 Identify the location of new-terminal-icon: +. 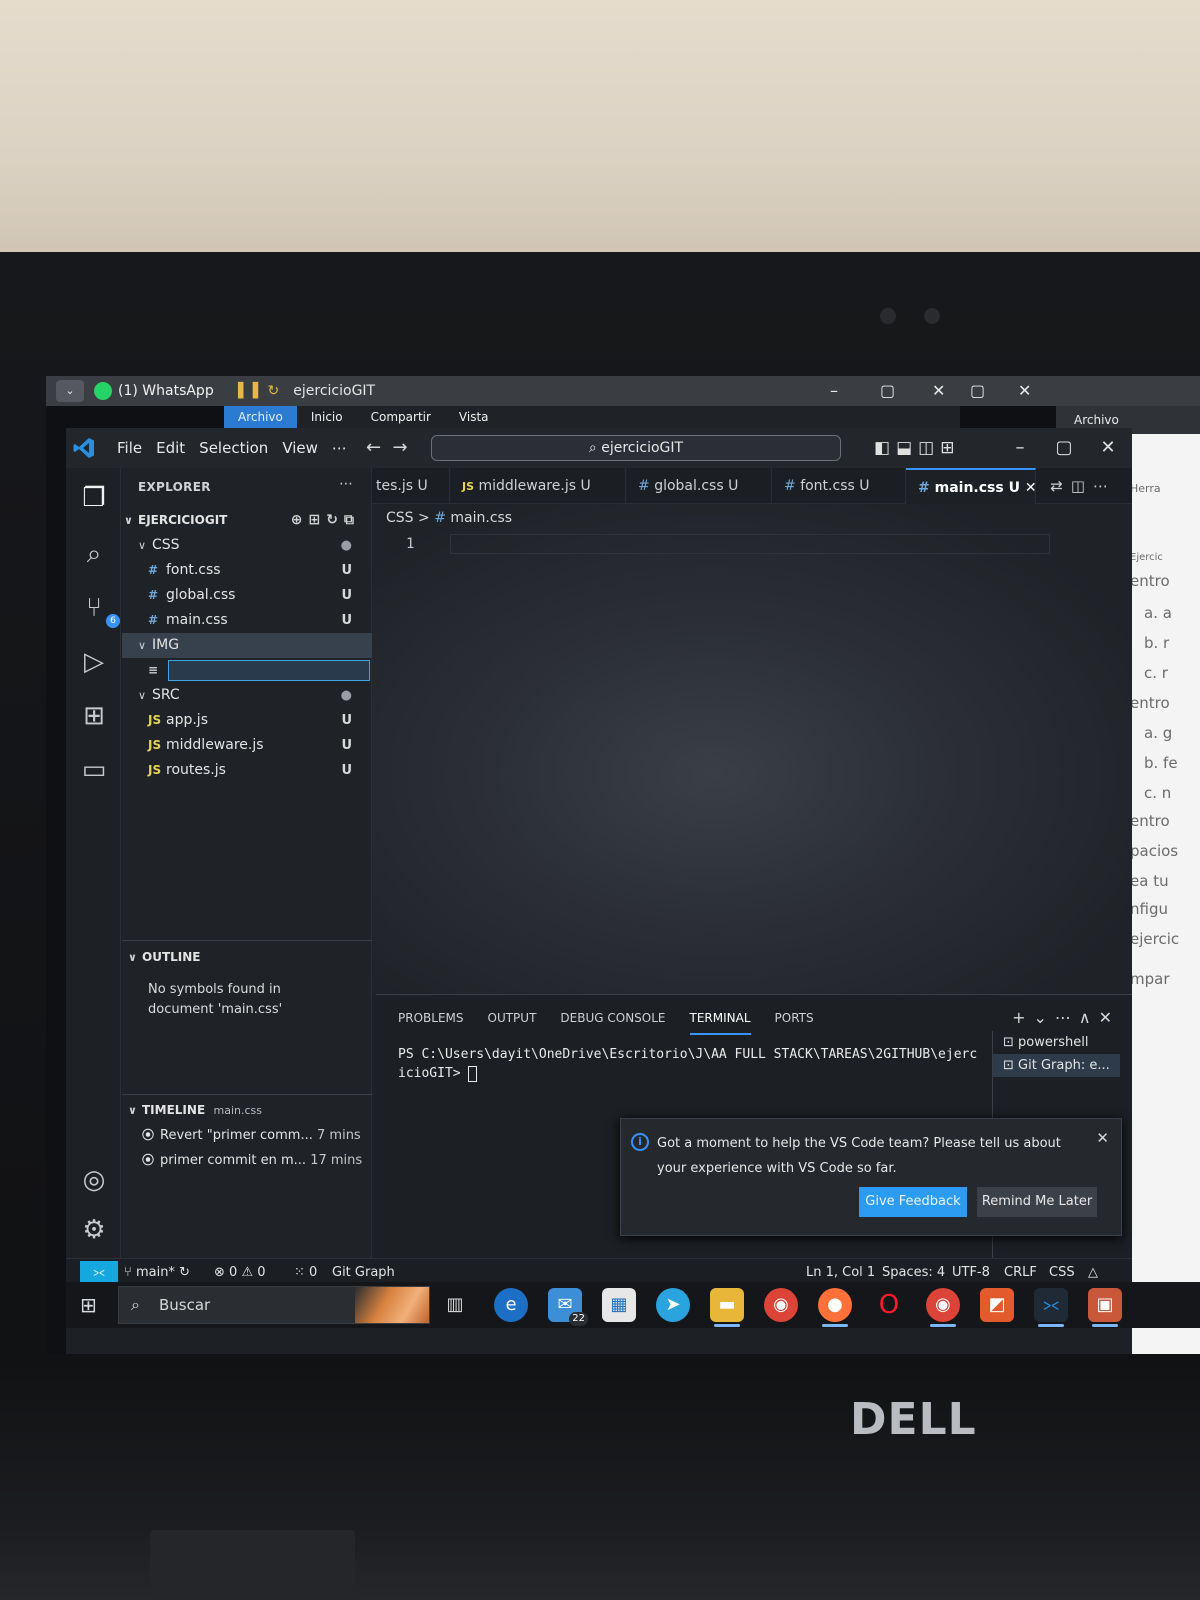
(1022, 1017).